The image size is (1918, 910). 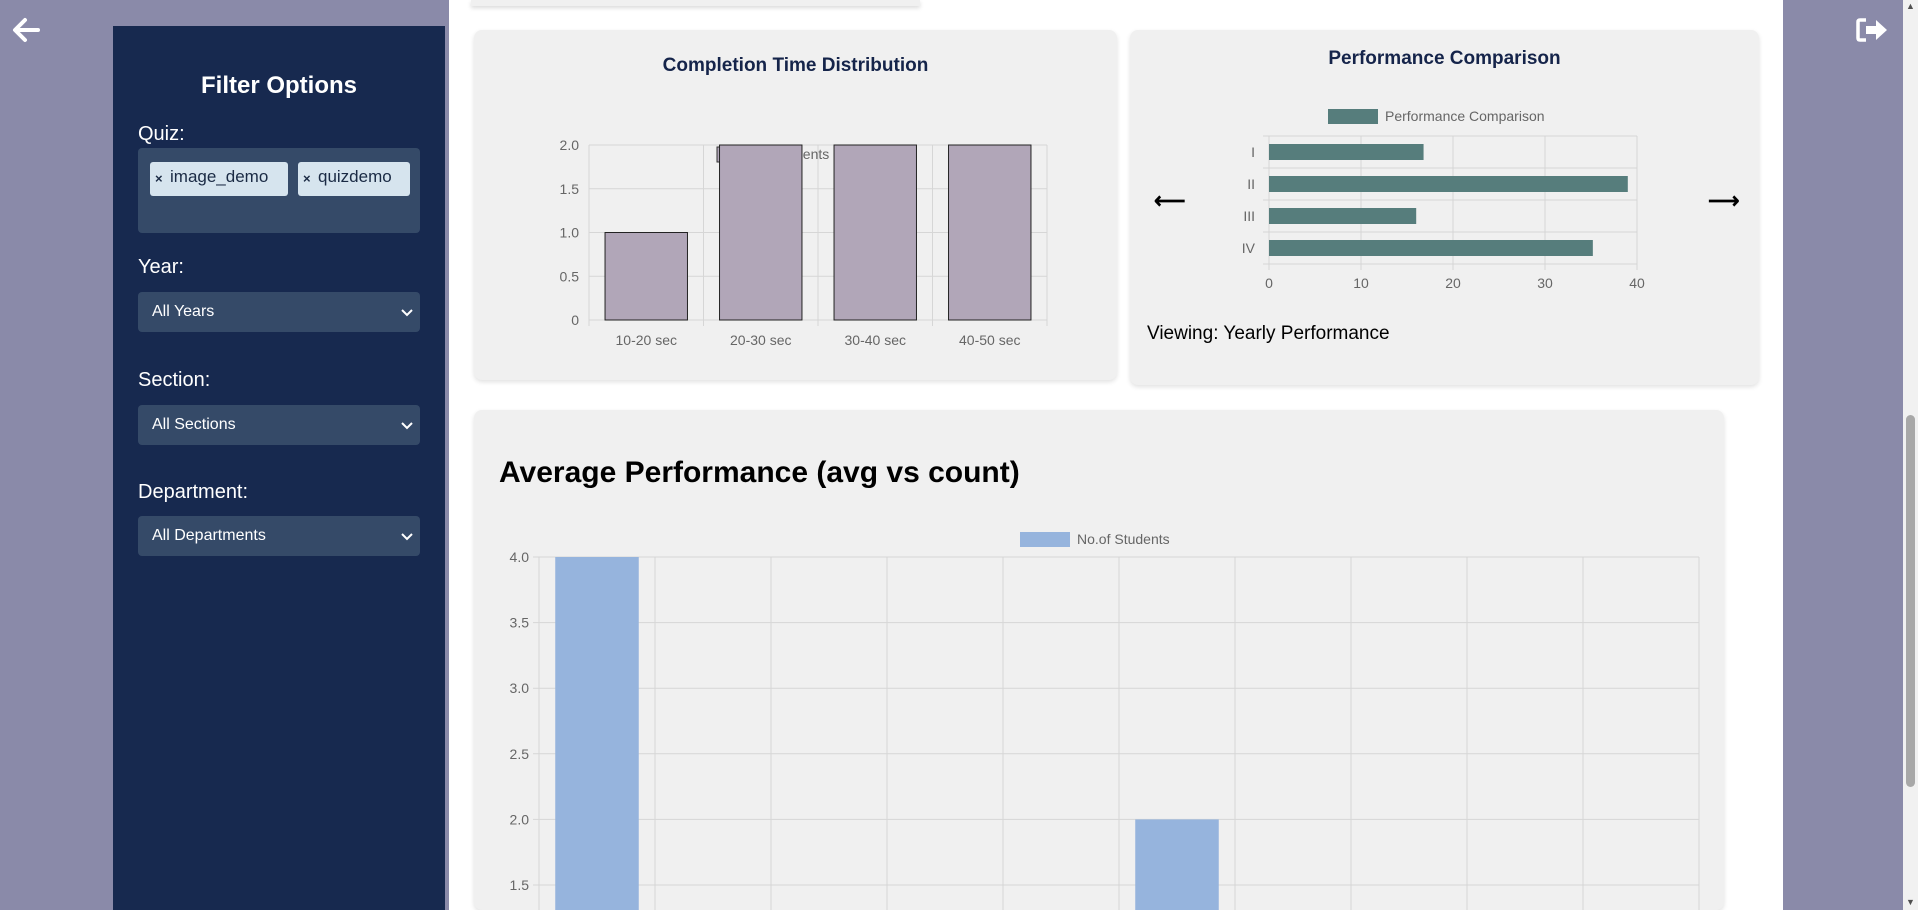 What do you see at coordinates (1453, 283) in the screenshot?
I see `x-tick-label: 20` at bounding box center [1453, 283].